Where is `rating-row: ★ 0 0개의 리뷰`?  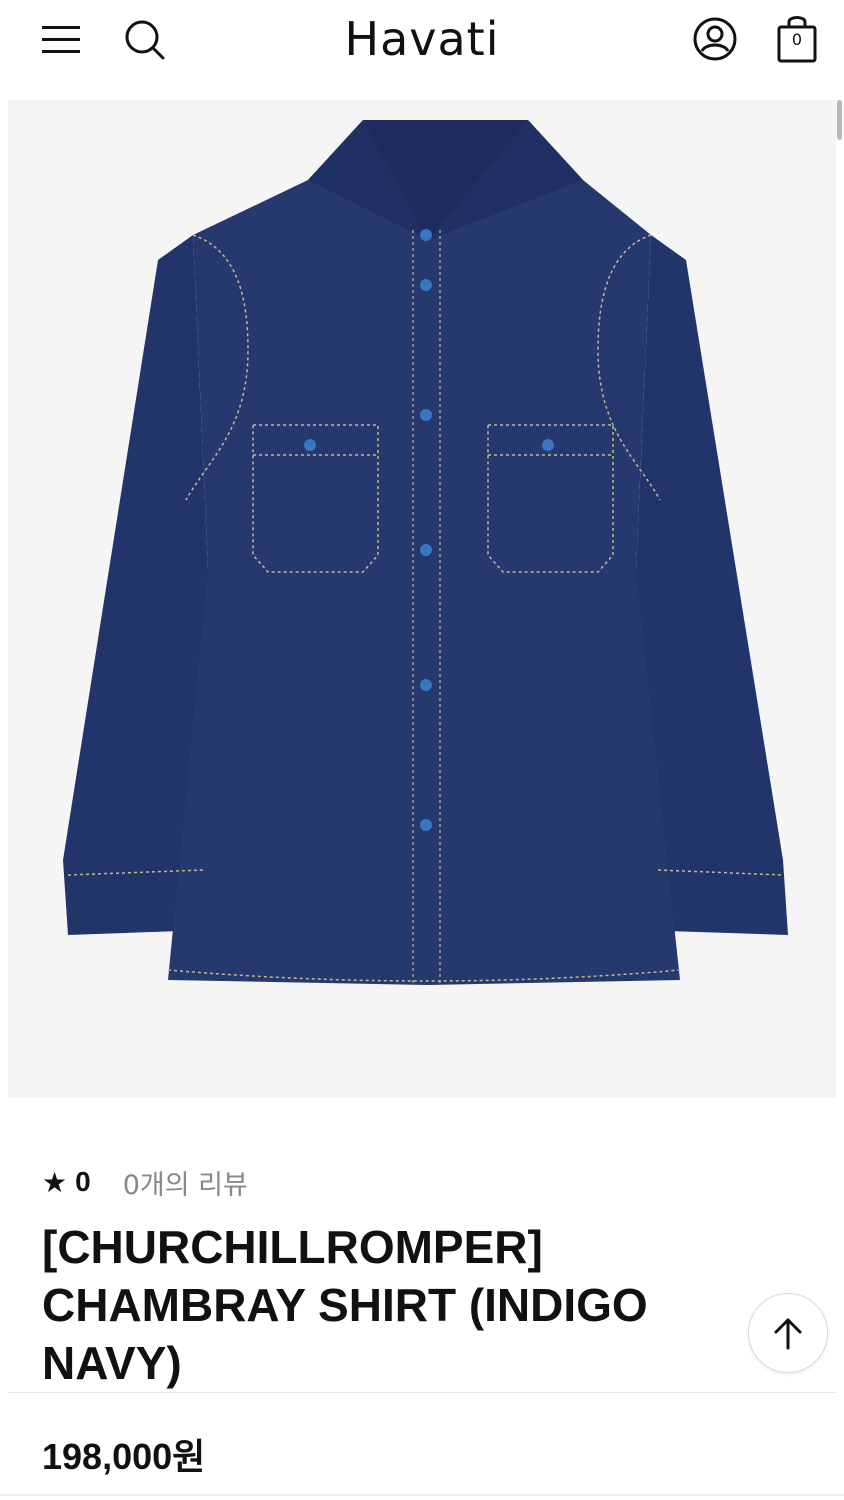 rating-row: ★ 0 0개의 리뷰 is located at coordinates (145, 1182).